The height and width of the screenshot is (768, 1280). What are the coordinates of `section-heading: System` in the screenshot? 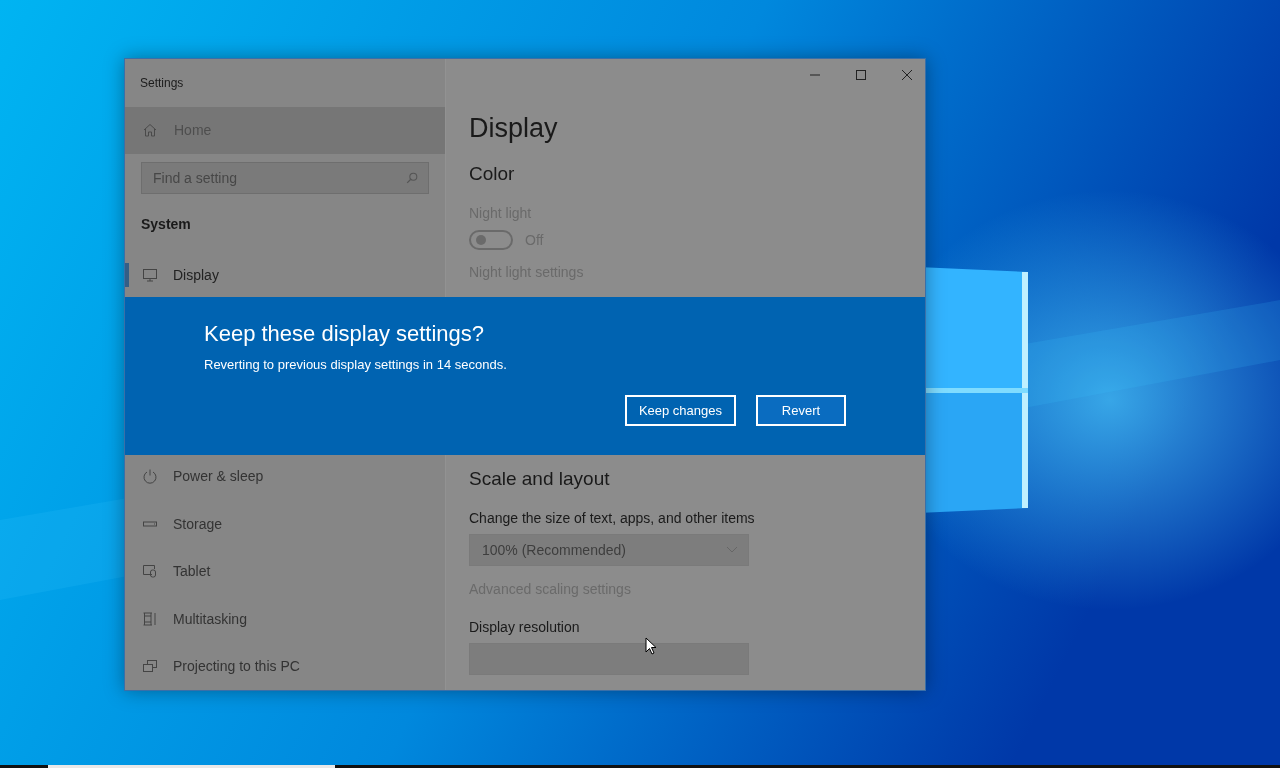 It's located at (166, 225).